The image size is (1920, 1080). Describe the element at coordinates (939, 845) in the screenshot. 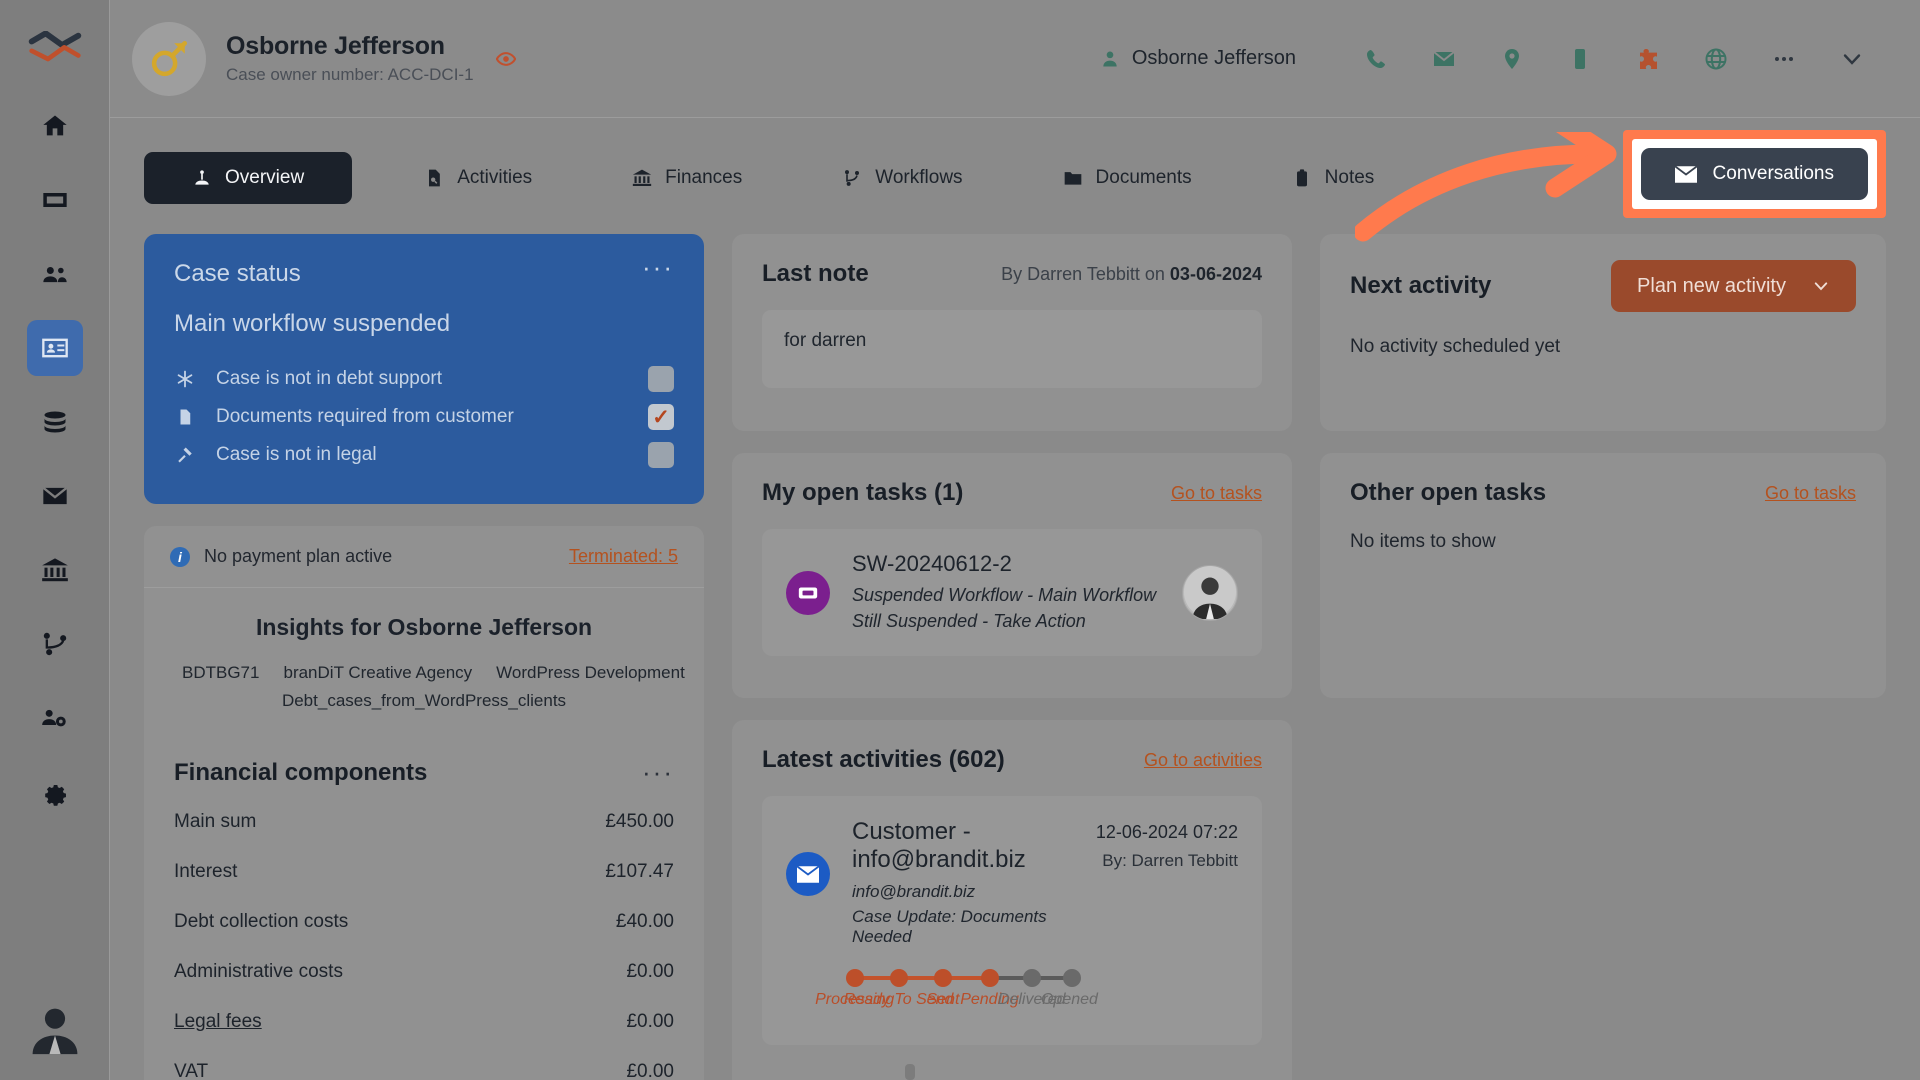

I see `activity-title: Customer - info@brandit.biz` at that location.